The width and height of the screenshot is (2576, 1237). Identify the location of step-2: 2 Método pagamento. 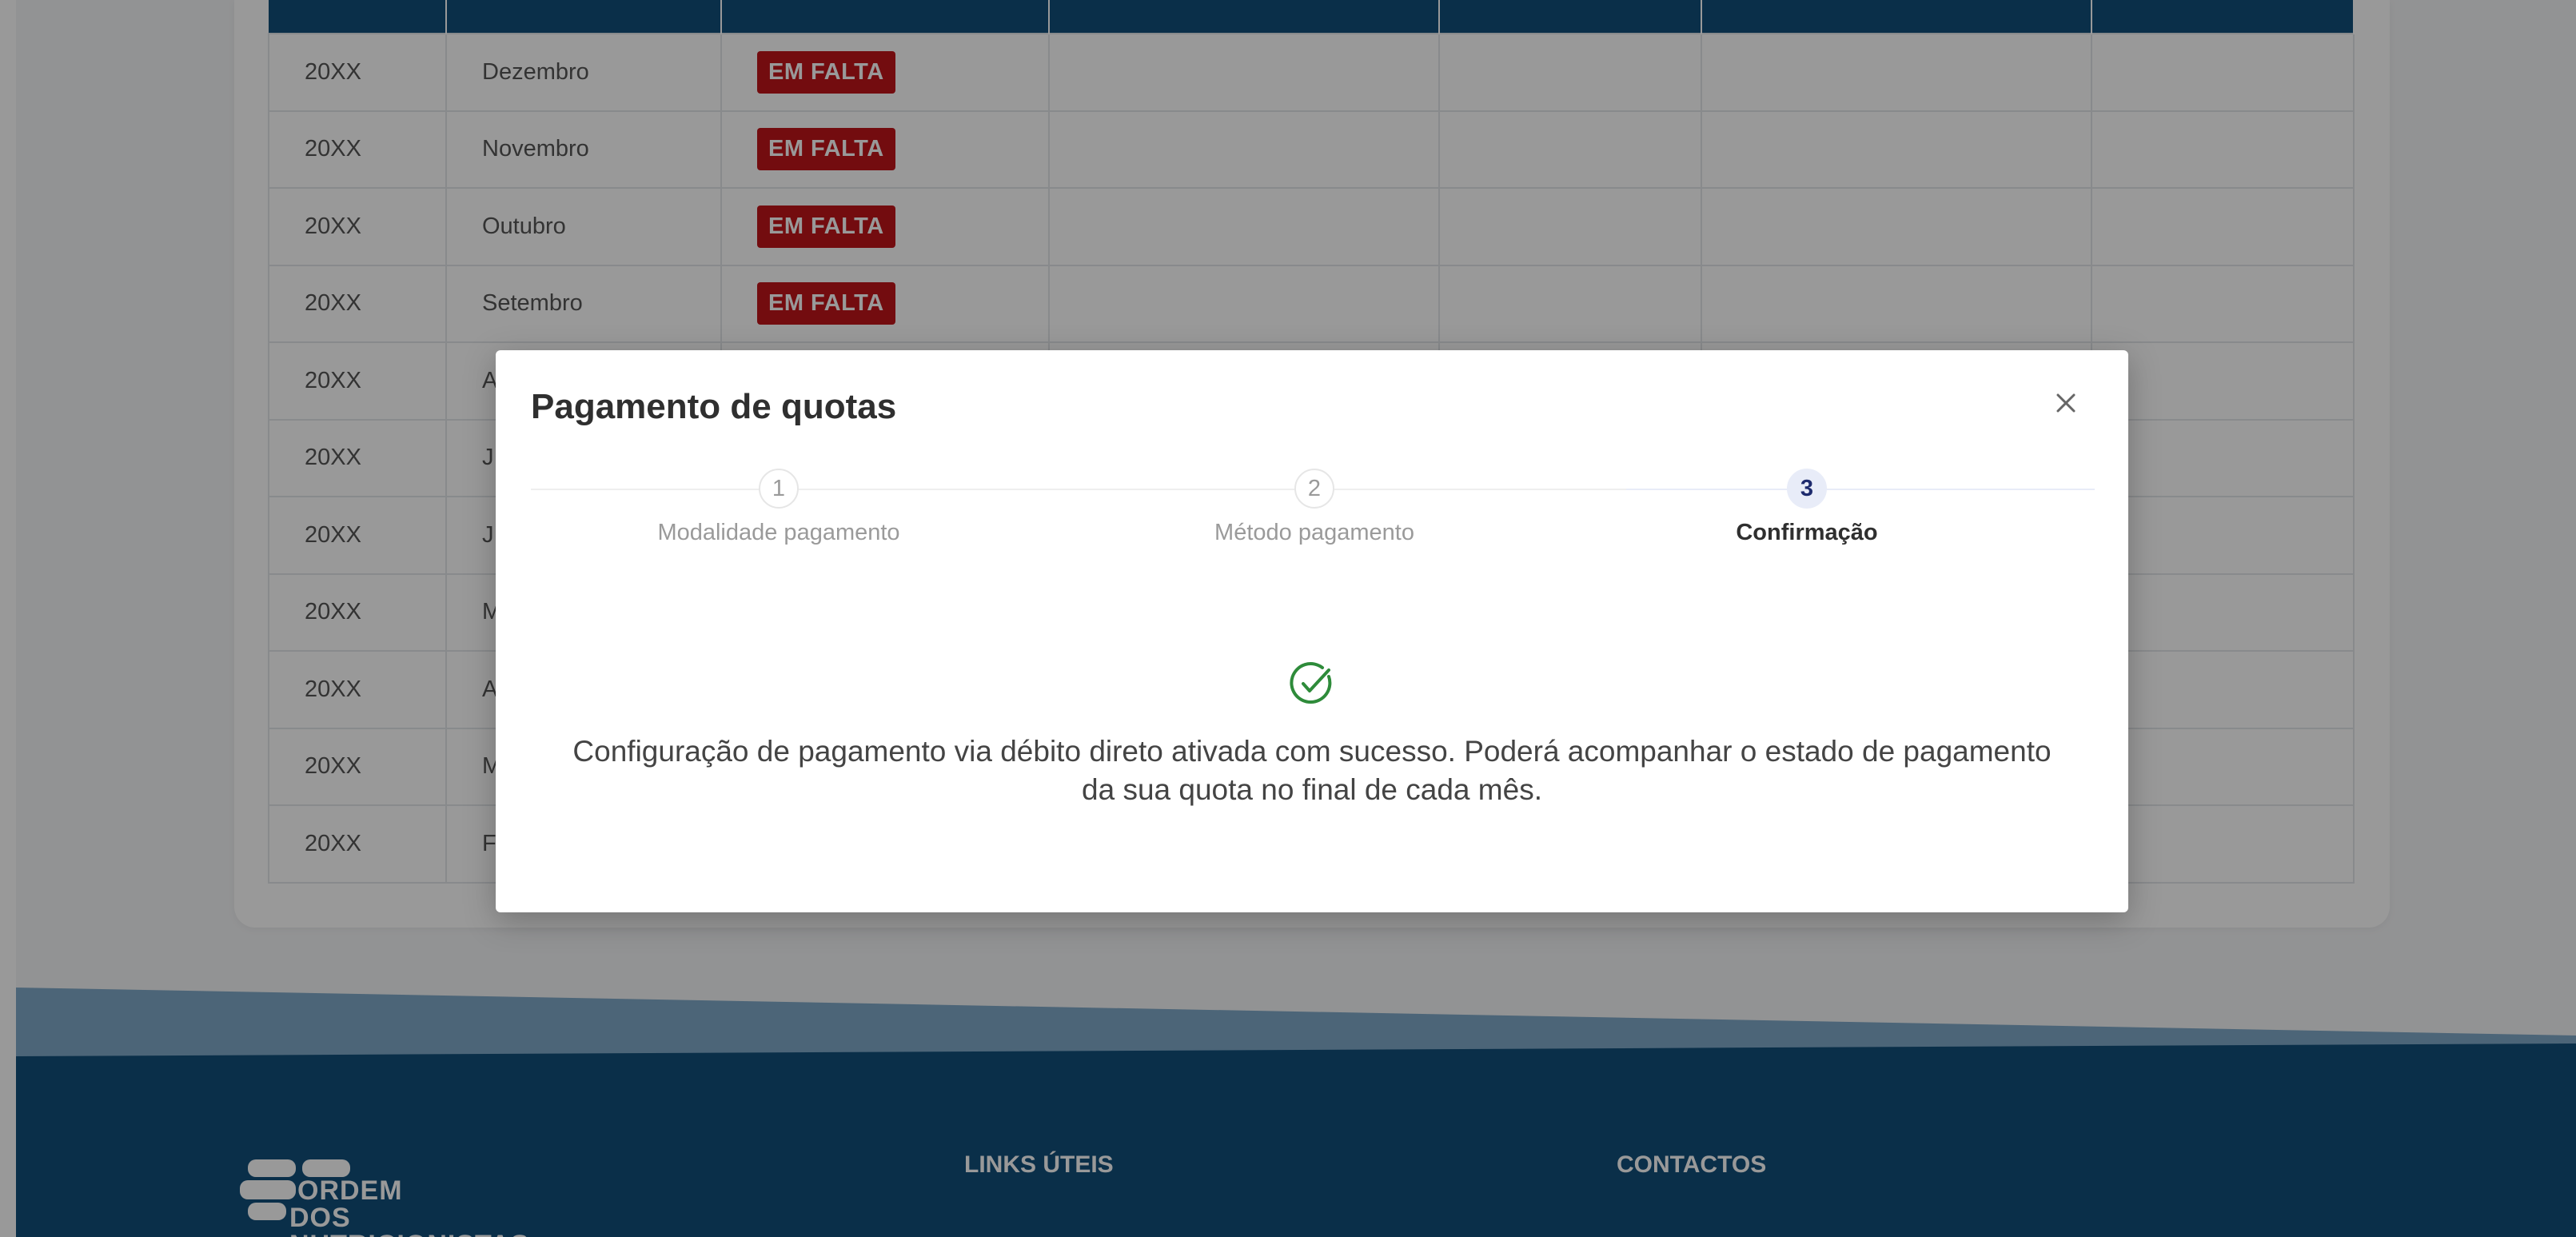
(1314, 507).